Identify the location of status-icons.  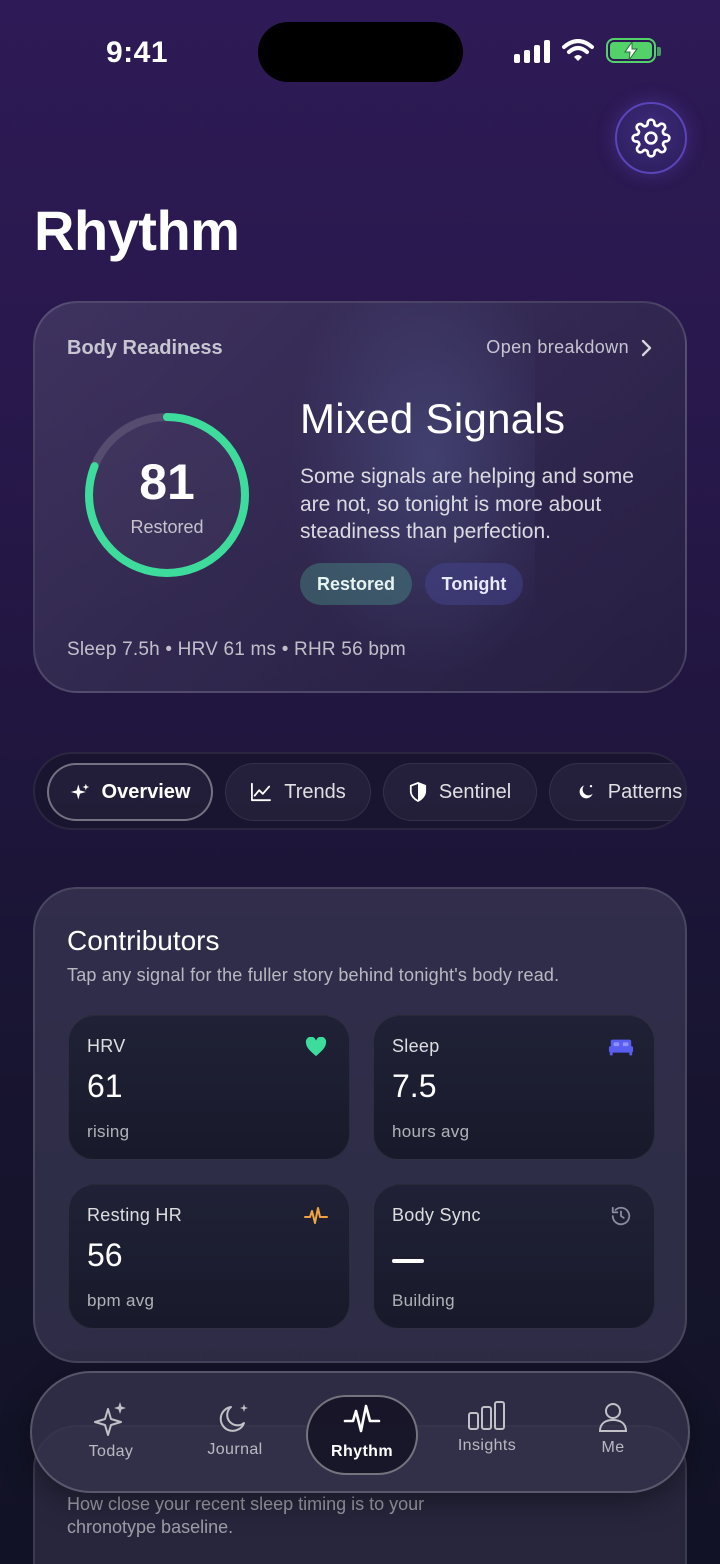
(587, 50).